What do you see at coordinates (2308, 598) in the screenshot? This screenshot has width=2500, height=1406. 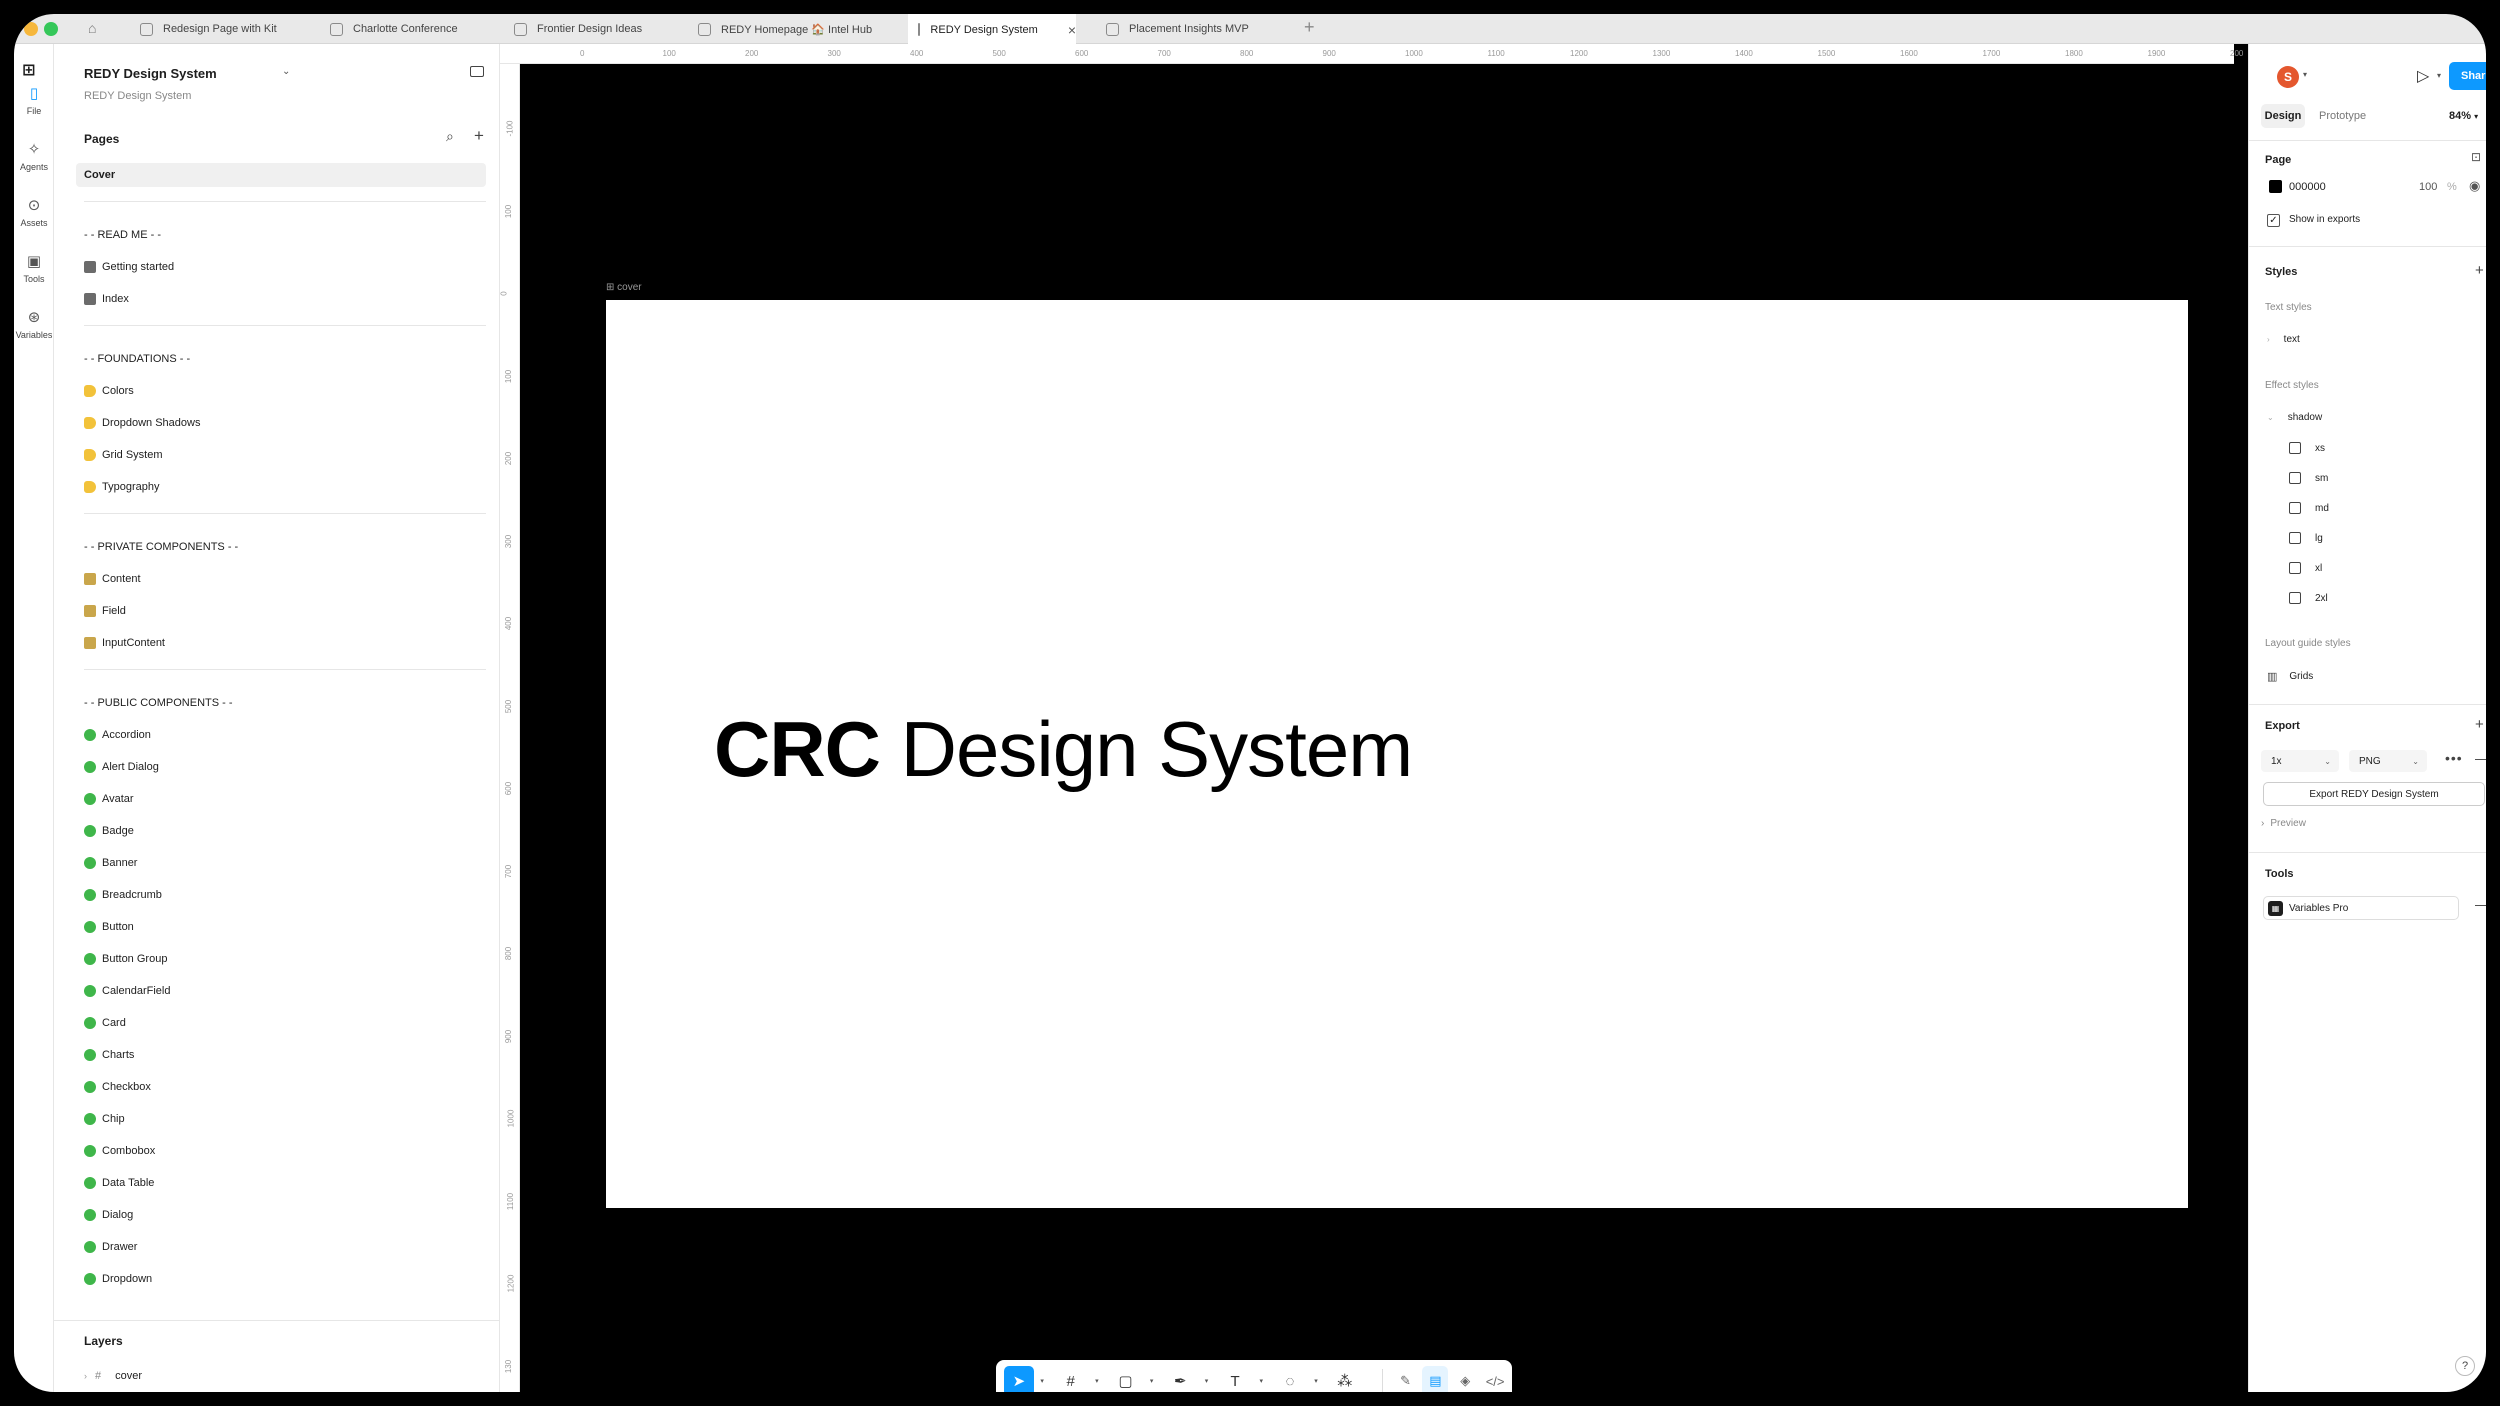 I see `shadow-style-2xl: 2xl` at bounding box center [2308, 598].